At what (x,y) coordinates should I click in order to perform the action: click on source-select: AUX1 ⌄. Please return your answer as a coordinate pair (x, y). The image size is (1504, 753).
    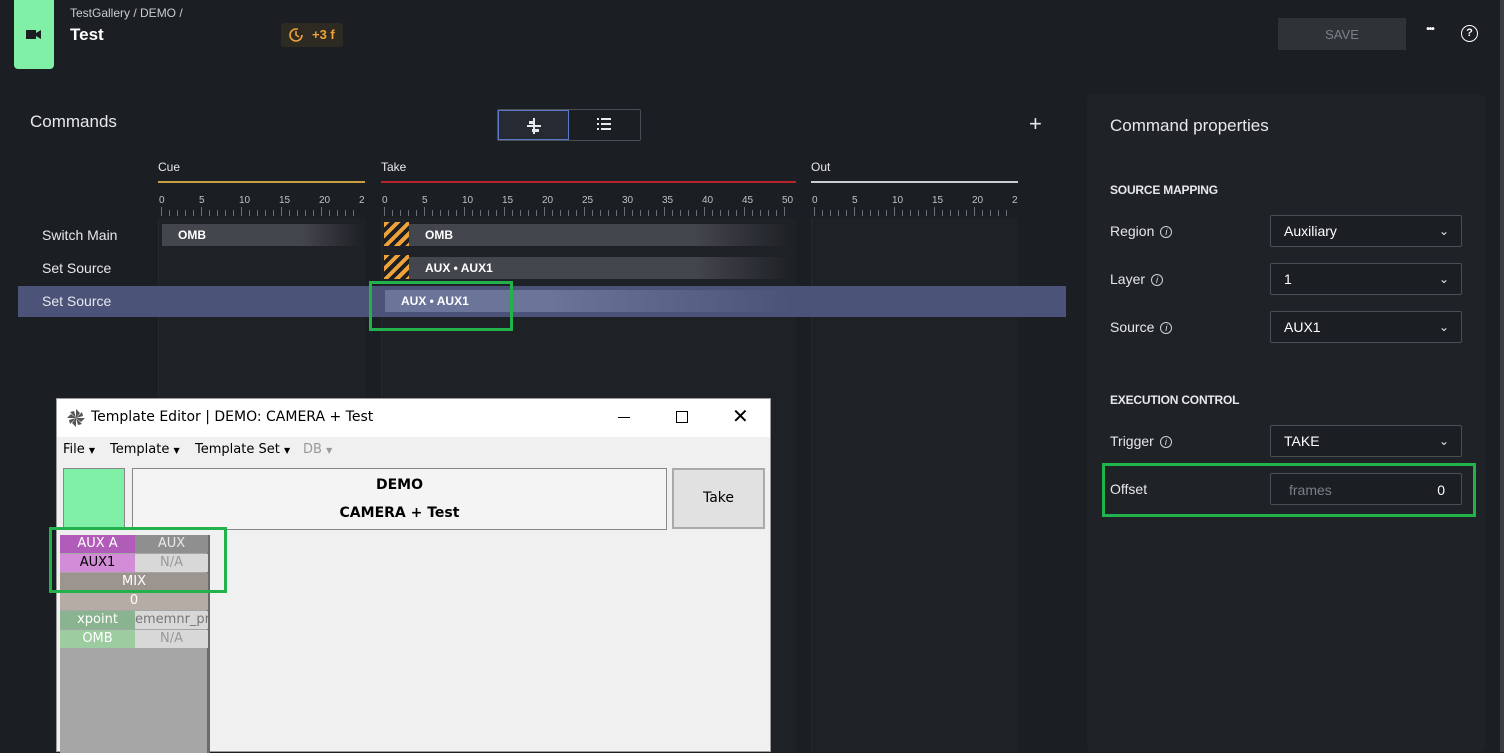
    Looking at the image, I should click on (1366, 327).